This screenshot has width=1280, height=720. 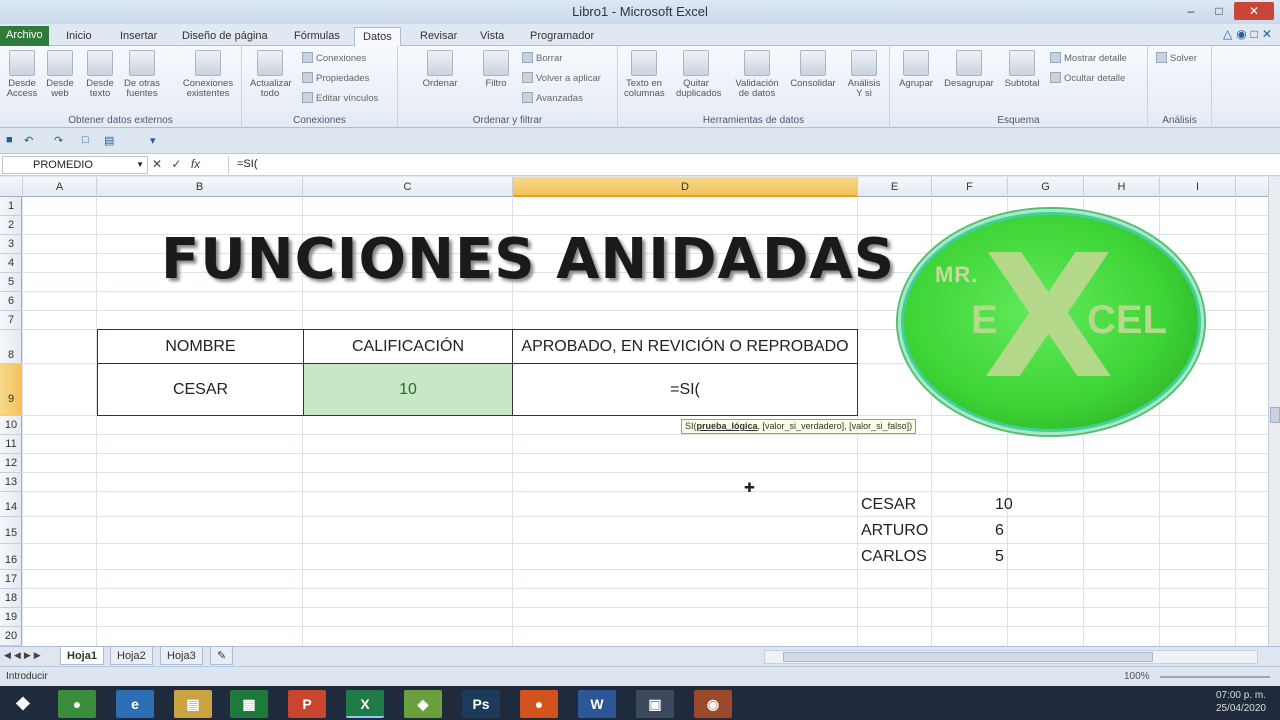 What do you see at coordinates (968, 657) in the screenshot?
I see `hscroll-thumb` at bounding box center [968, 657].